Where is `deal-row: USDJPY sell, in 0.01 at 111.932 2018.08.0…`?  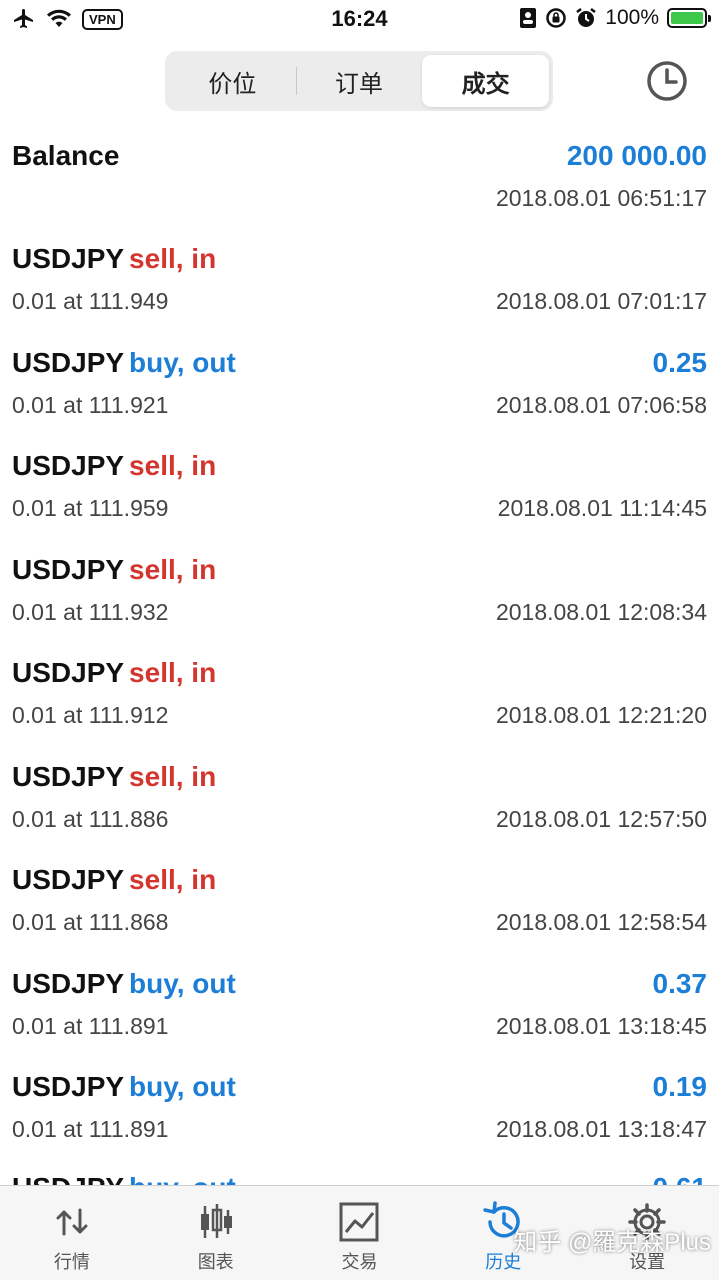 deal-row: USDJPY sell, in 0.01 at 111.932 2018.08.0… is located at coordinates (359, 599).